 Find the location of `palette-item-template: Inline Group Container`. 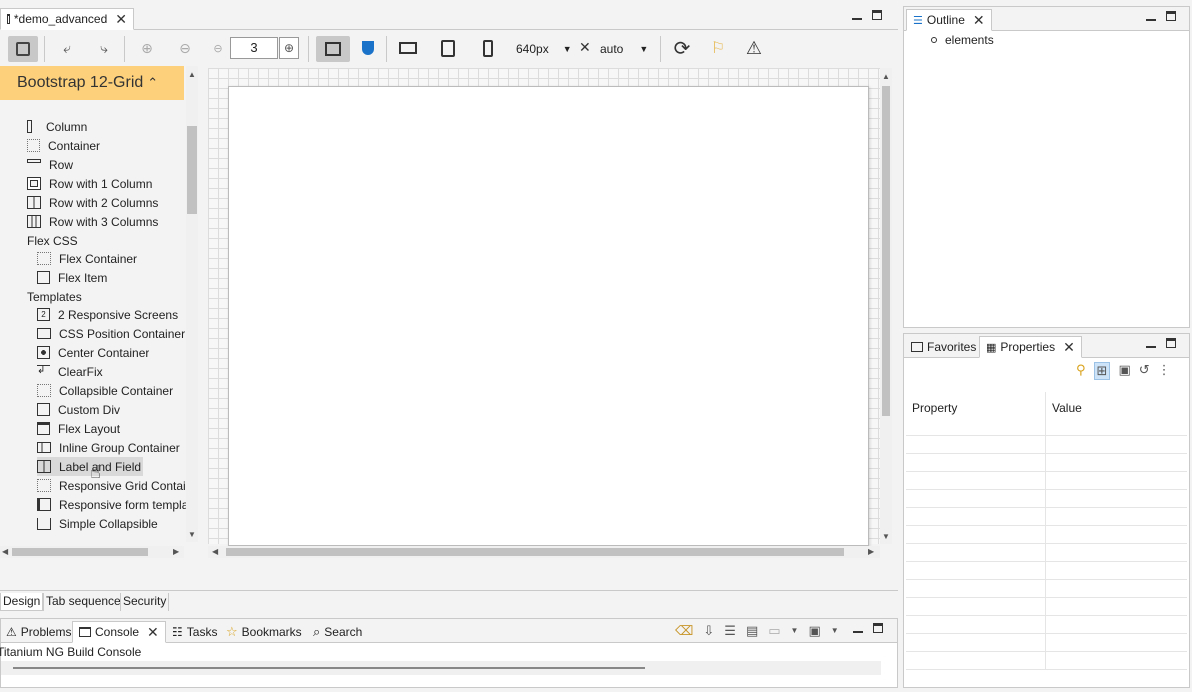

palette-item-template: Inline Group Container is located at coordinates (108, 447).